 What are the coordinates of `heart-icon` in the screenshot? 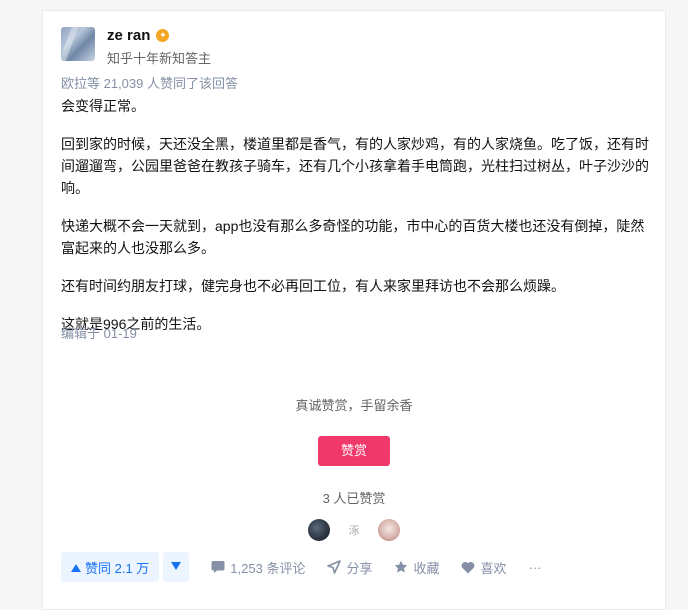 It's located at (468, 567).